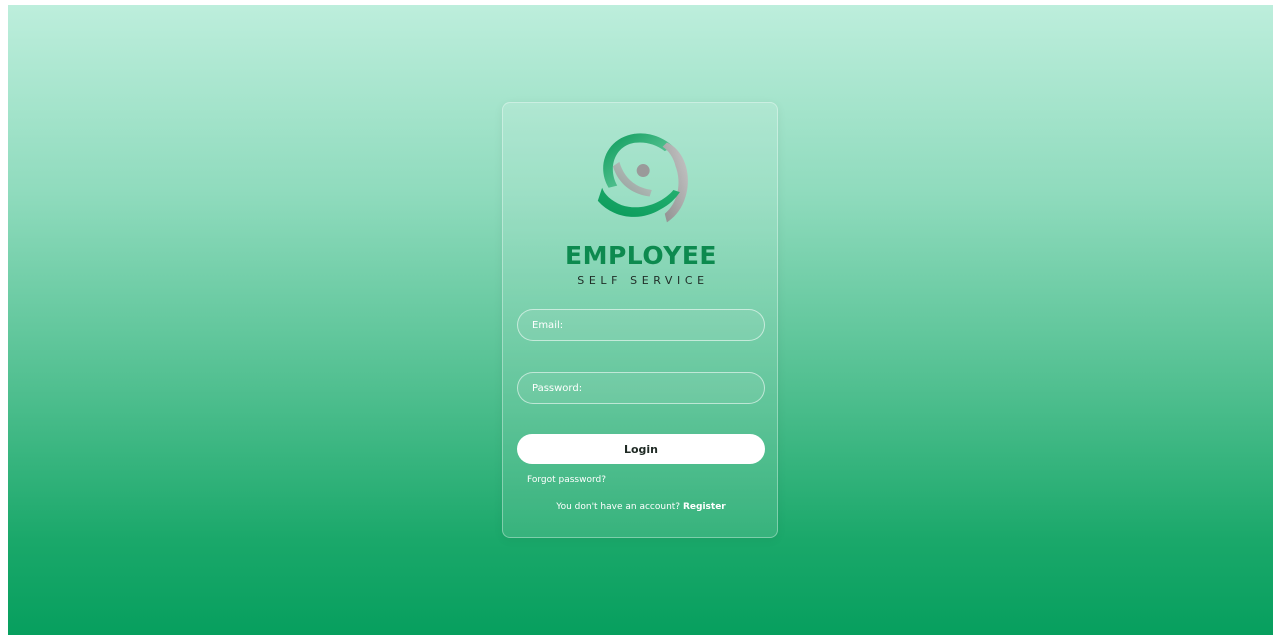 The image size is (1273, 635). I want to click on brand-title: EMPLOYEE, so click(641, 255).